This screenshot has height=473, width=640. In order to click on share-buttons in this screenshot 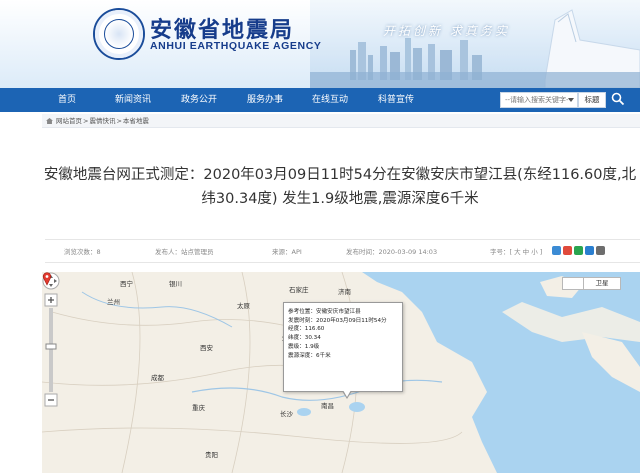, I will do `click(579, 251)`.